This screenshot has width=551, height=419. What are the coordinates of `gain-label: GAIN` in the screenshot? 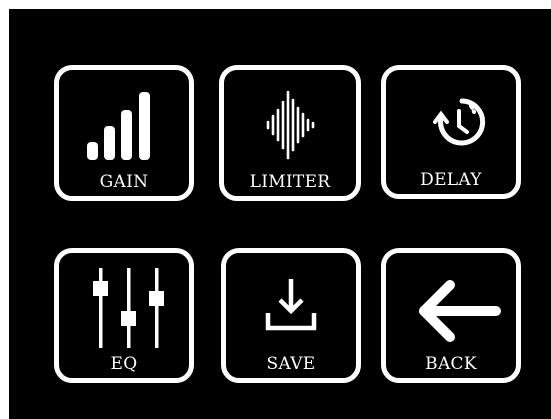 It's located at (124, 182).